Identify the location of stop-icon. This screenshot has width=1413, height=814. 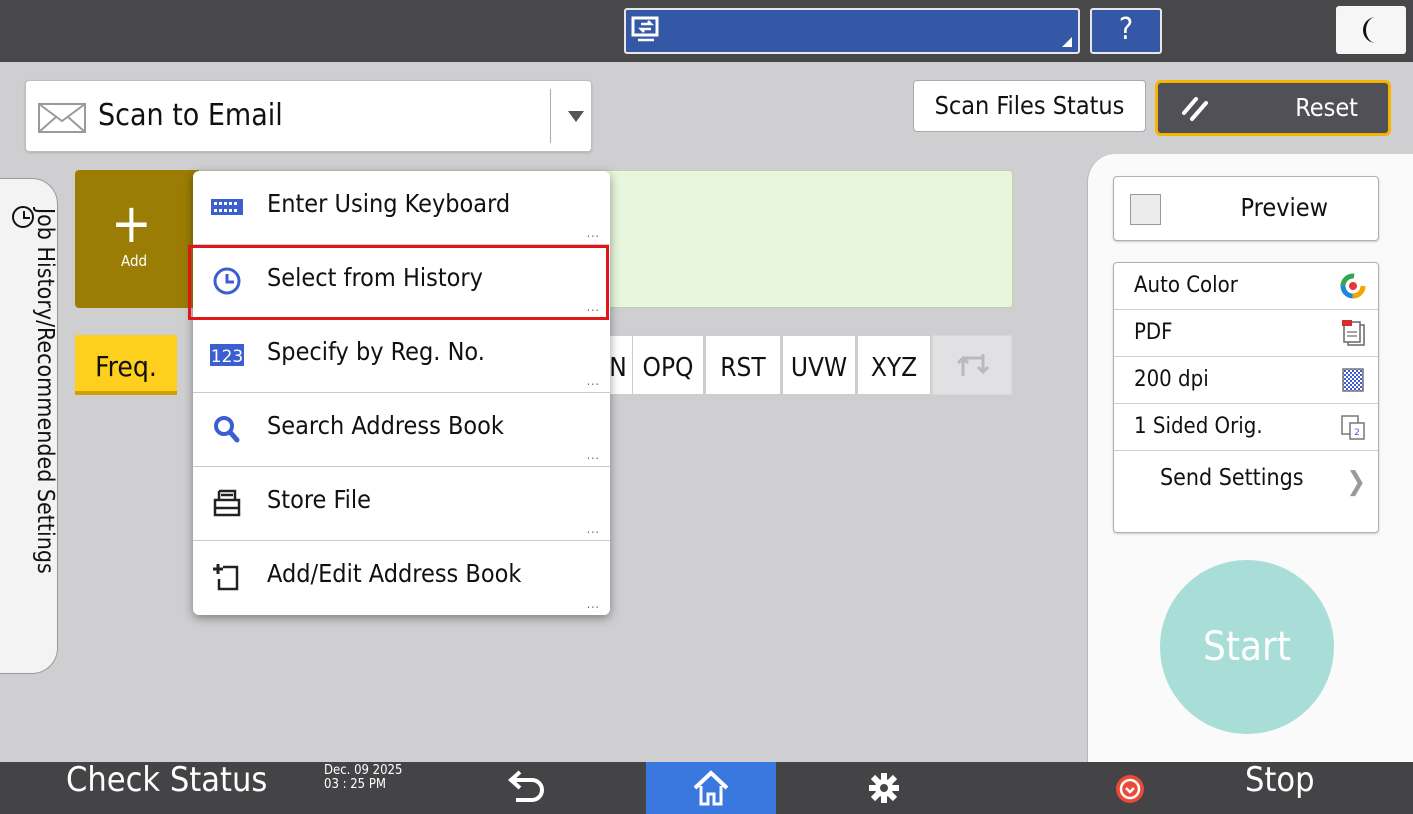
(1130, 789).